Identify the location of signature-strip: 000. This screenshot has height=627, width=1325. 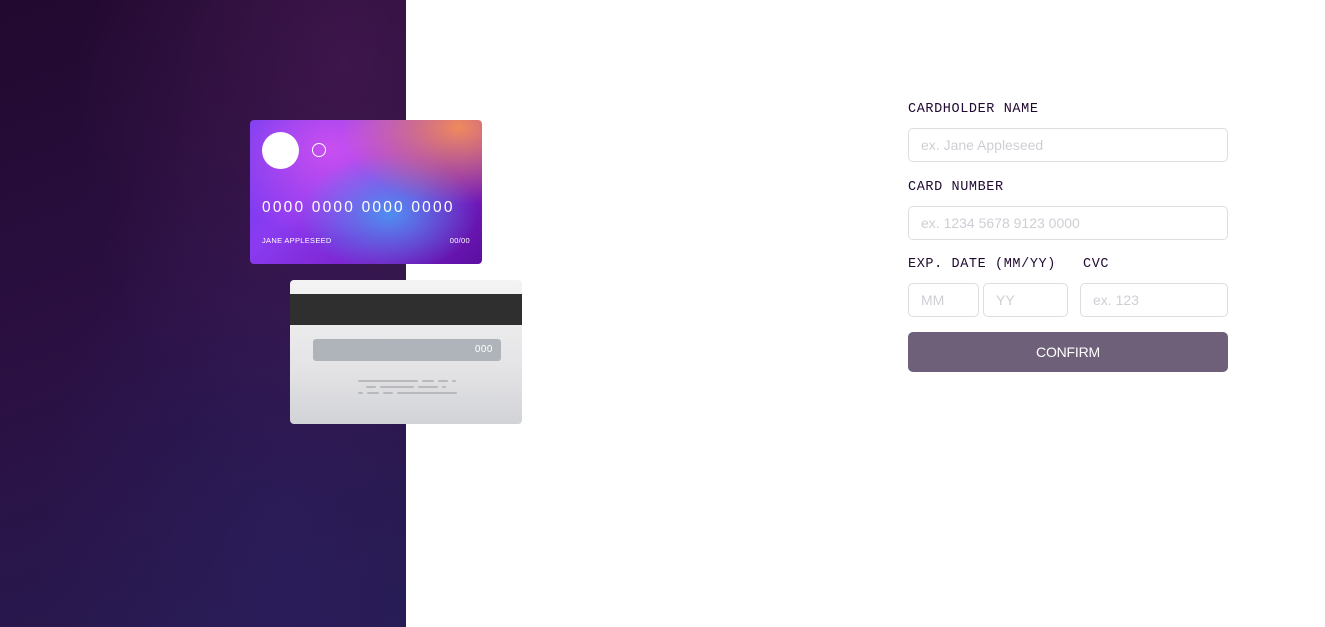
(407, 350).